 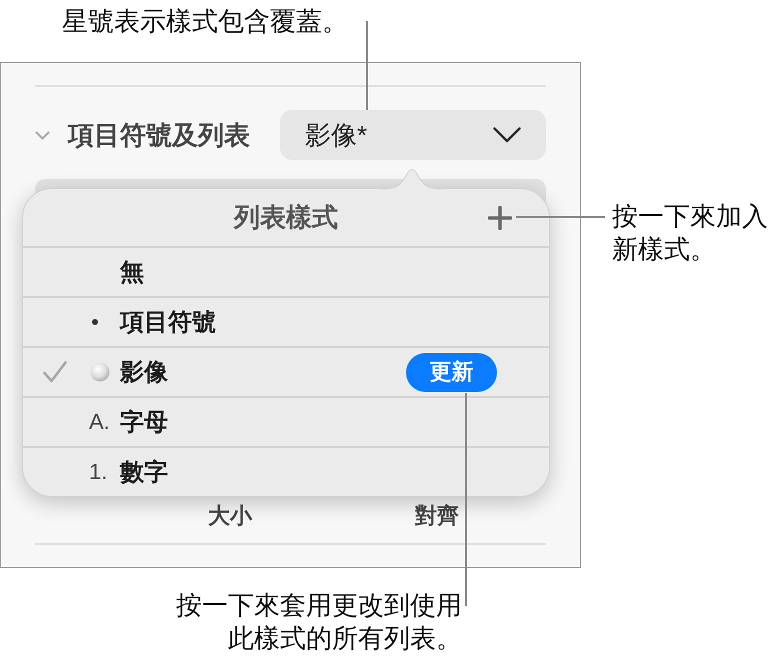 I want to click on control-label: 大小, so click(x=230, y=516).